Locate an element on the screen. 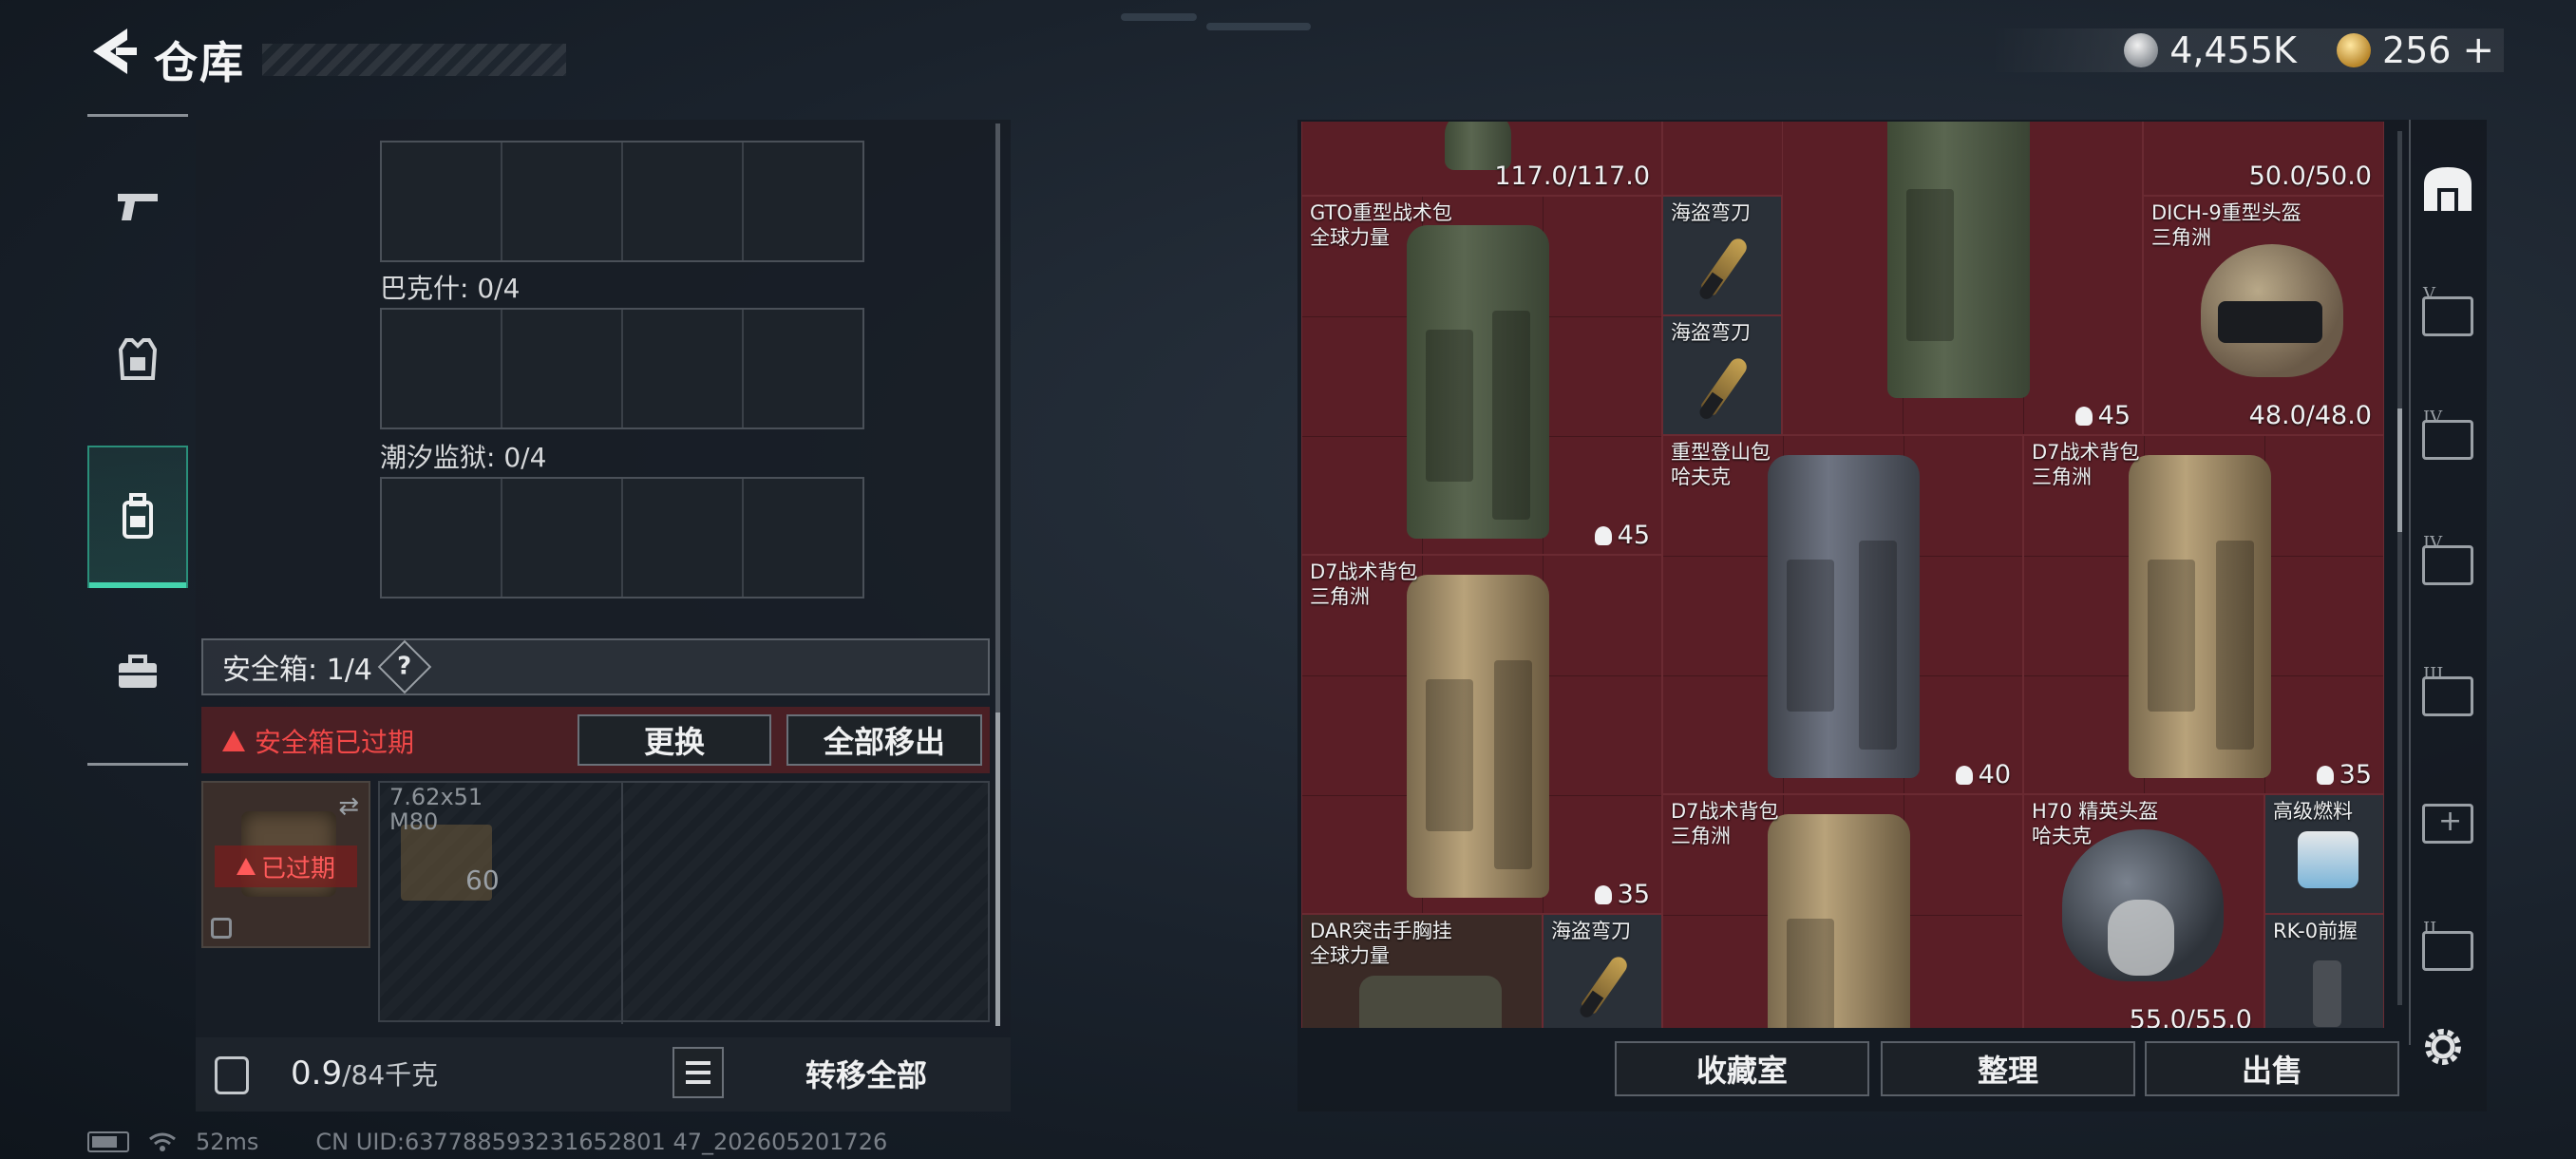  ammo-label: 7.62x51 M80 is located at coordinates (436, 809).